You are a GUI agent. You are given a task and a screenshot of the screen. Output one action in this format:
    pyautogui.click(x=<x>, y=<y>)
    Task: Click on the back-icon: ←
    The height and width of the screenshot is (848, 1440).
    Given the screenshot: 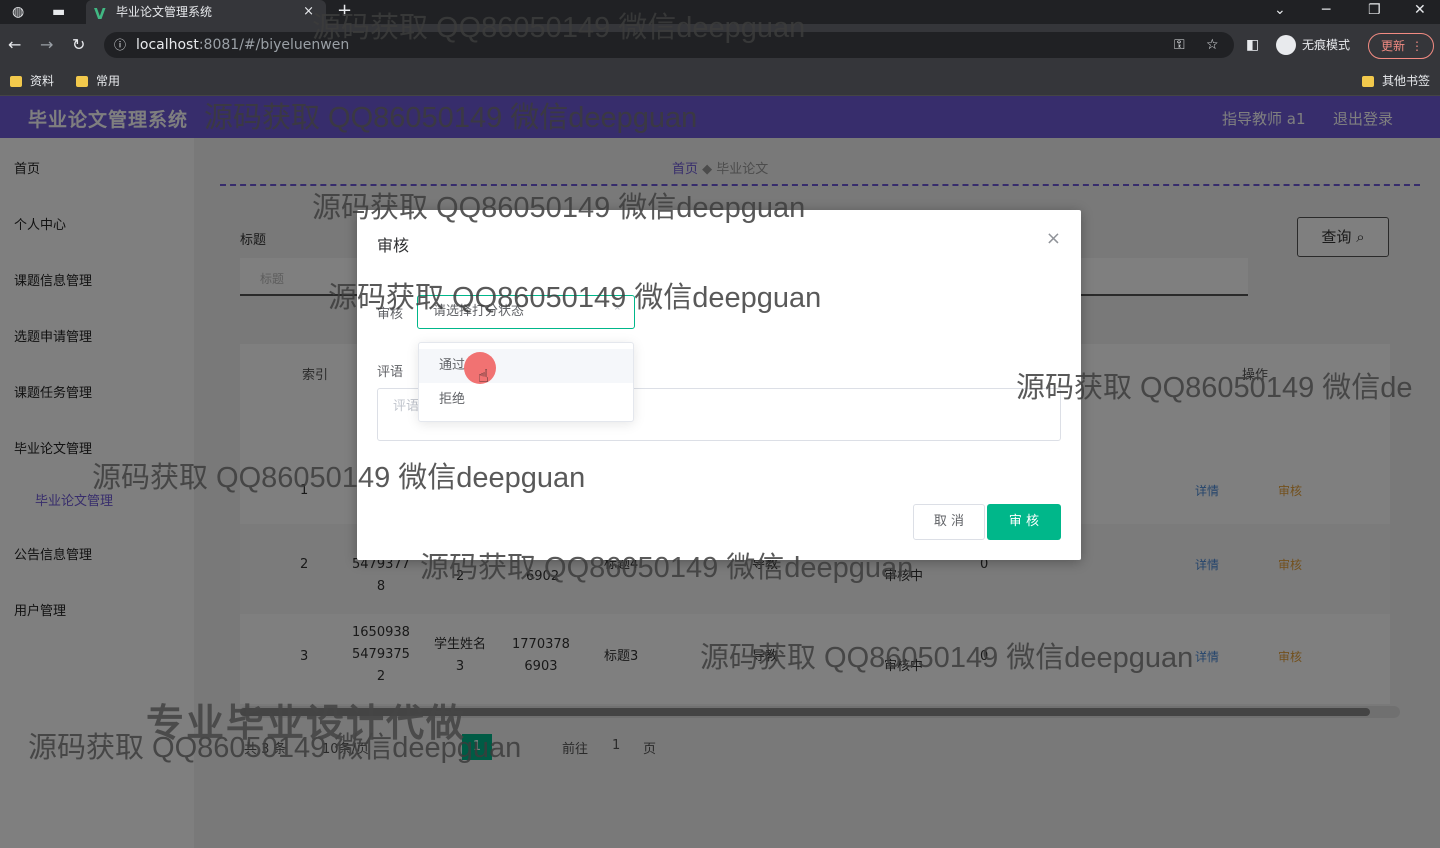 What is the action you would take?
    pyautogui.click(x=14, y=45)
    